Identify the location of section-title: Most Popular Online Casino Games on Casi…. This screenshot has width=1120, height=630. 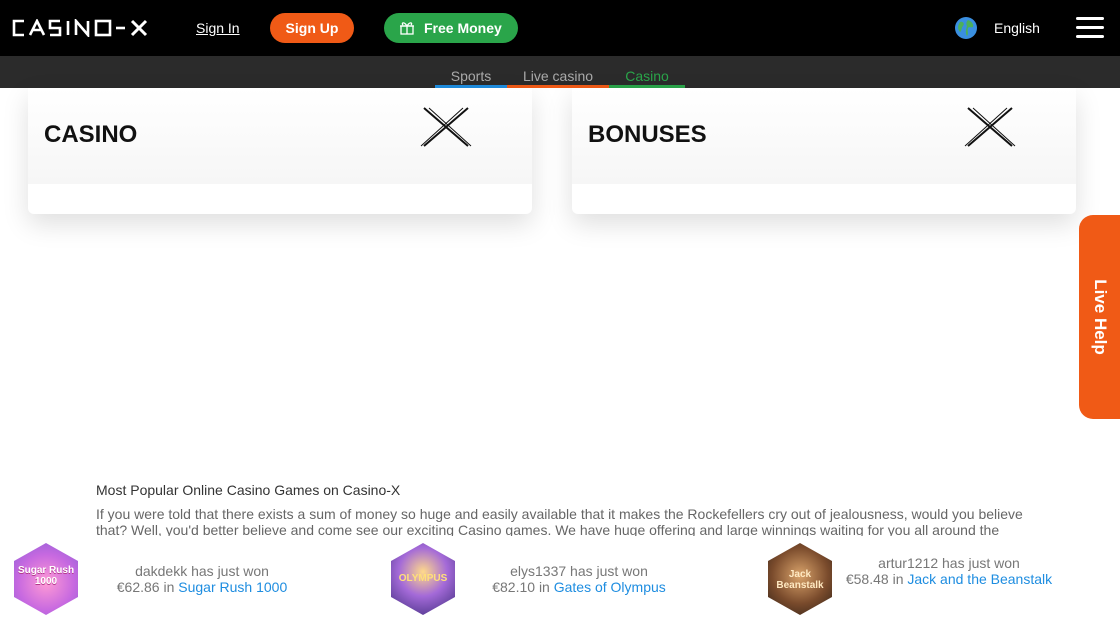
(248, 490).